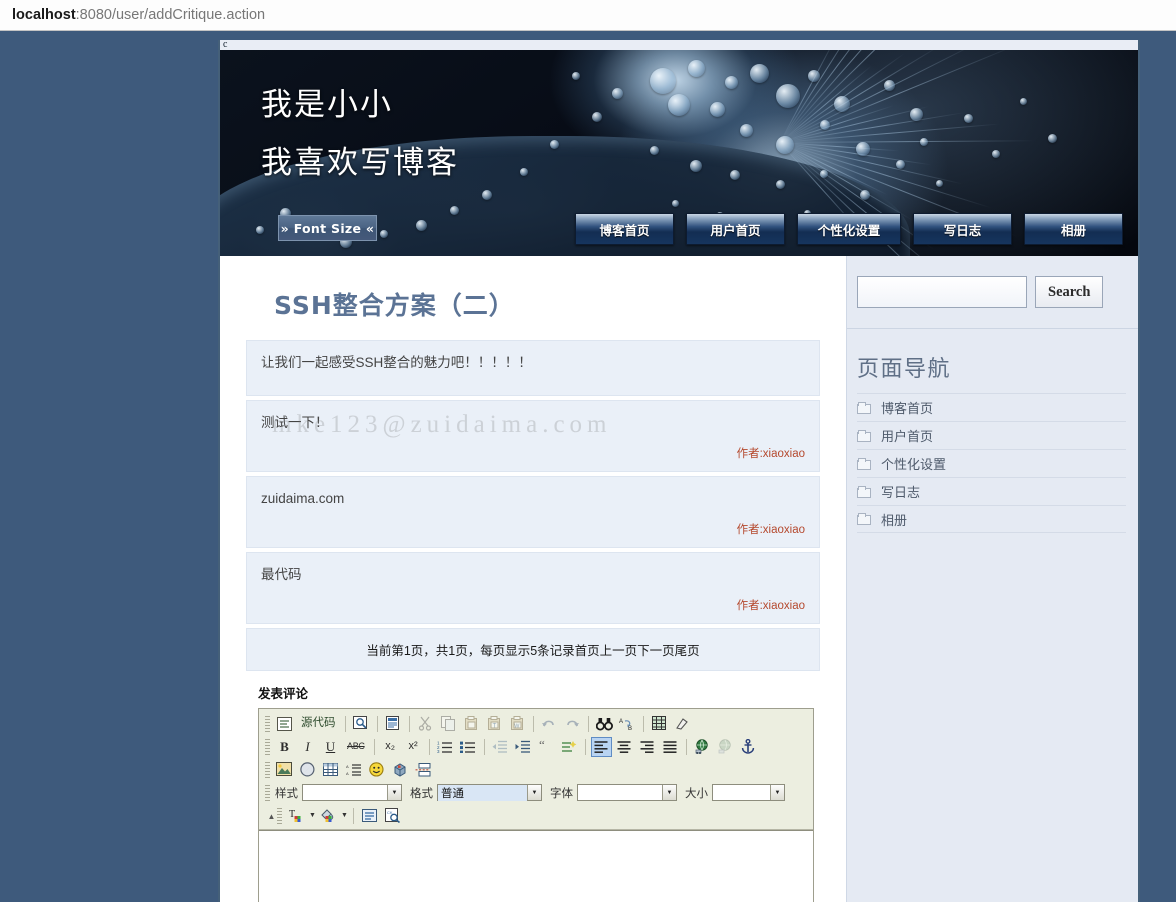  Describe the element at coordinates (422, 770) in the screenshot. I see `page-break-icon` at that location.